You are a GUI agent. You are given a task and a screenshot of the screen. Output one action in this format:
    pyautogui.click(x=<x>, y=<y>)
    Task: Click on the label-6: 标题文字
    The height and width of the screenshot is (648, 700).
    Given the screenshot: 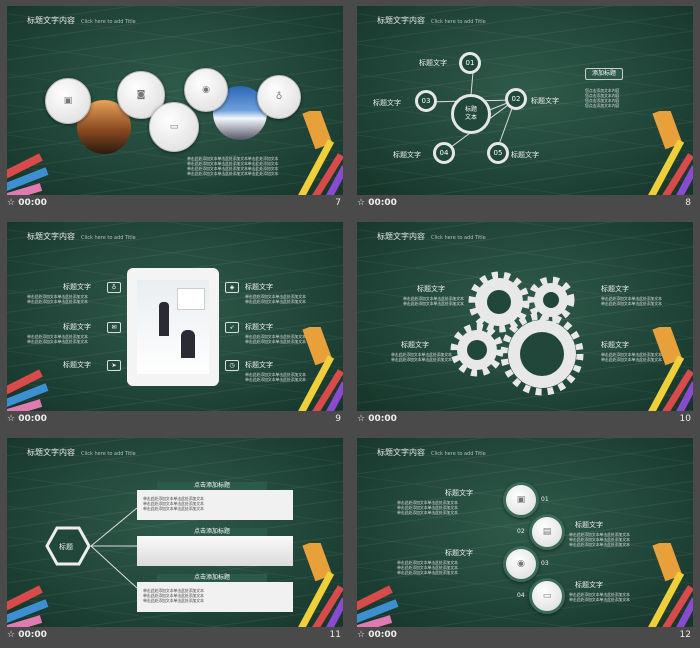 What is the action you would take?
    pyautogui.click(x=259, y=365)
    